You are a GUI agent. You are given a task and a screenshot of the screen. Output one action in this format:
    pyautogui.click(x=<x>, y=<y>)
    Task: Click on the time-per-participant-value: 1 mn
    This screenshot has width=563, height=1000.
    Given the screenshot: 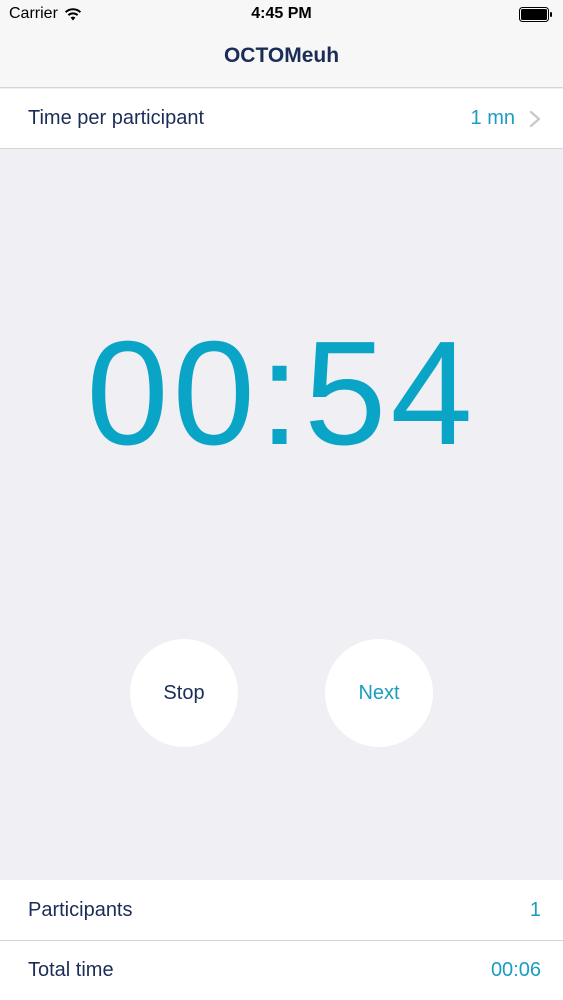 What is the action you would take?
    pyautogui.click(x=492, y=118)
    